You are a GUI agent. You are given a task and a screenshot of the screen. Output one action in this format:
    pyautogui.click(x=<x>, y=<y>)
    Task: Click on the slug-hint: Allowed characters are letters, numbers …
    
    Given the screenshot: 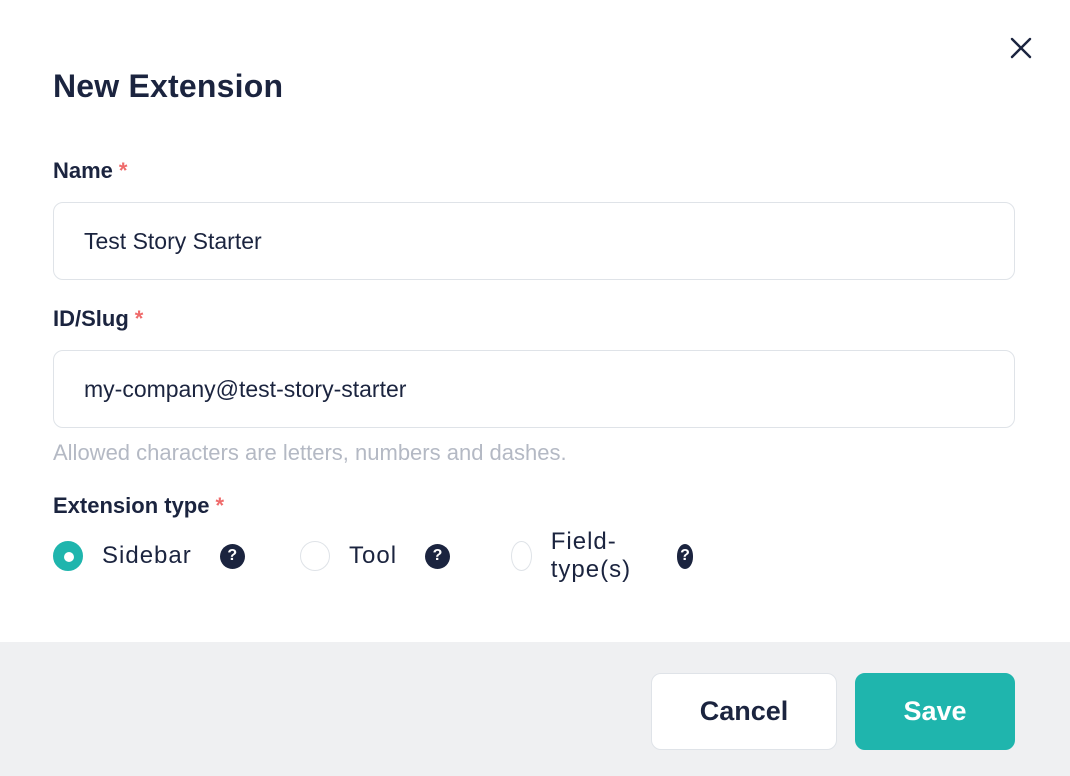 What is the action you would take?
    pyautogui.click(x=310, y=452)
    